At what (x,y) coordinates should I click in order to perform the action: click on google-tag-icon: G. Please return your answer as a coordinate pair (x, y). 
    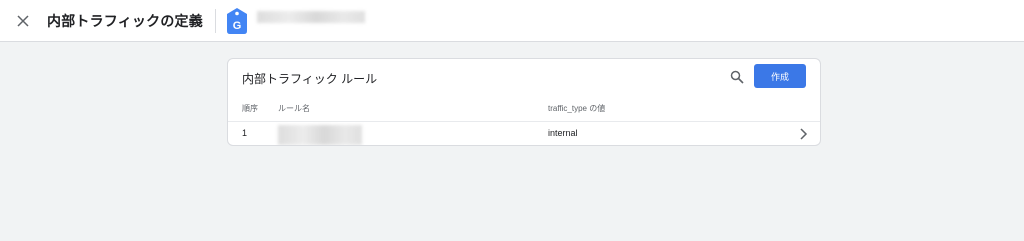
    Looking at the image, I should click on (236, 20).